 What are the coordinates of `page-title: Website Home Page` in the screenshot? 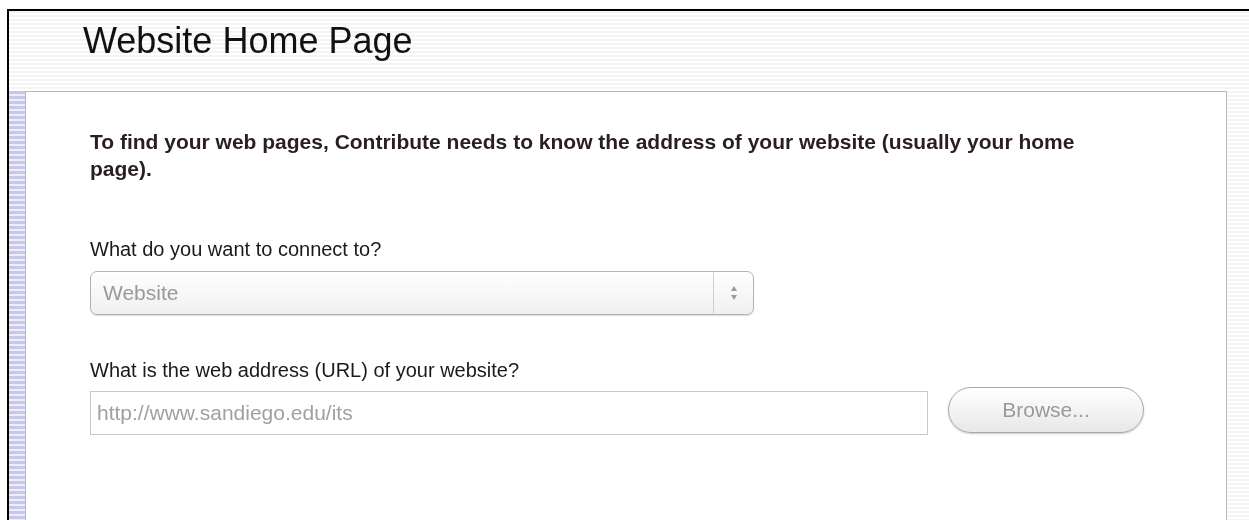 It's located at (248, 41).